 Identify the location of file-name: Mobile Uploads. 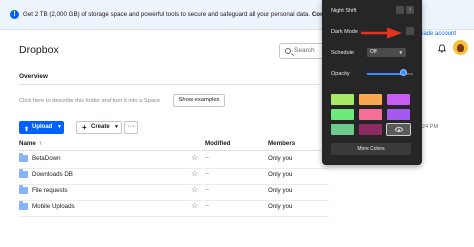
(53, 206).